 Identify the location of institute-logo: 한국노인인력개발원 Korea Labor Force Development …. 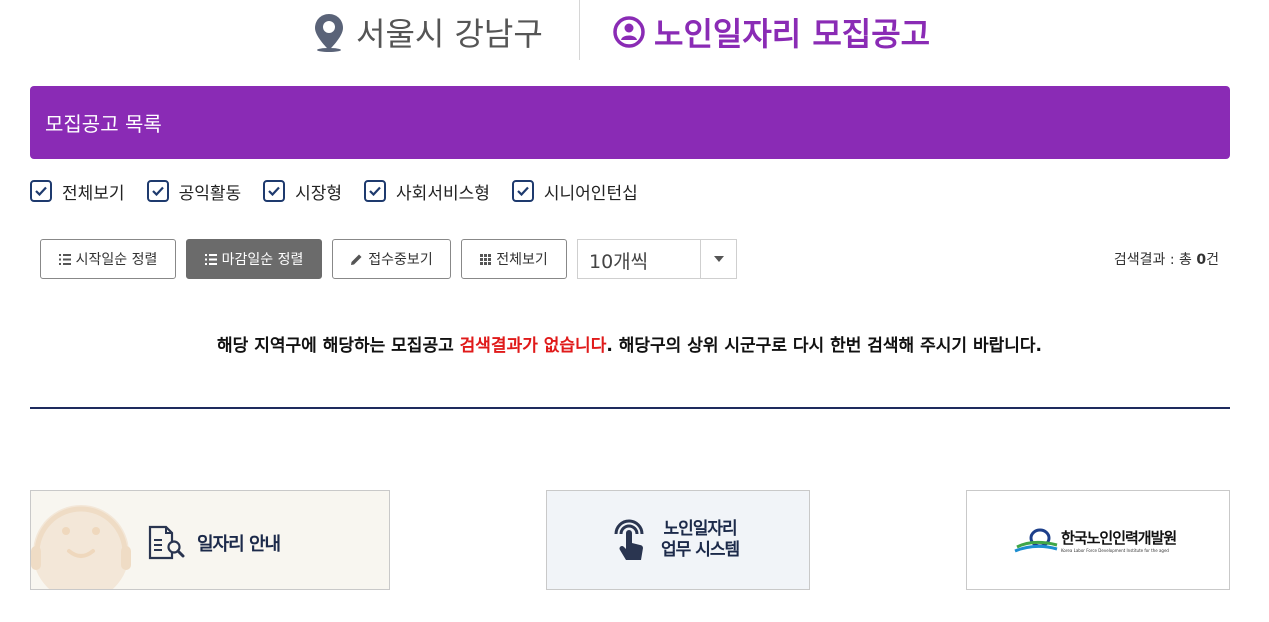
(1095, 540).